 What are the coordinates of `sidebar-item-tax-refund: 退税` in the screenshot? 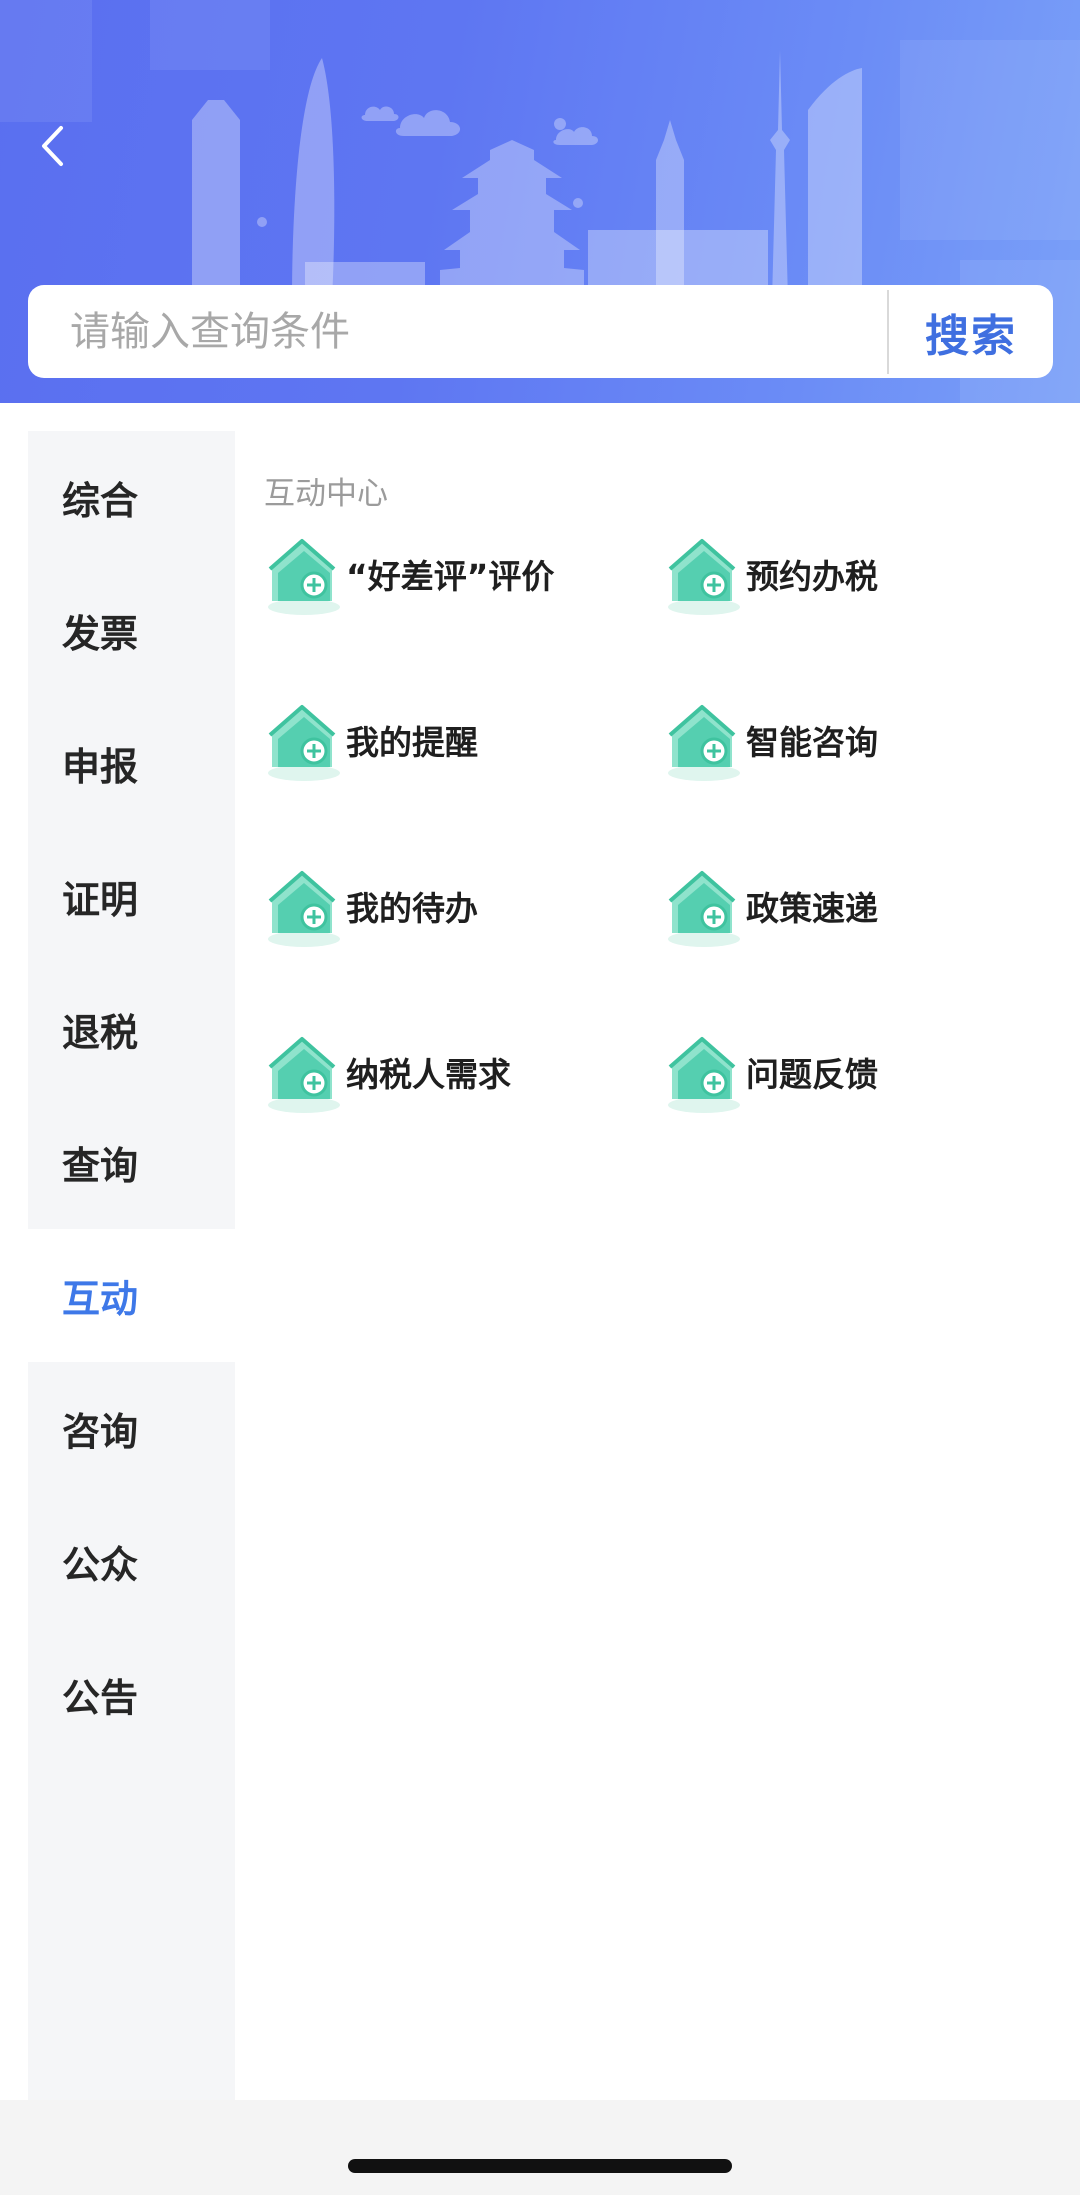 It's located at (131, 1029).